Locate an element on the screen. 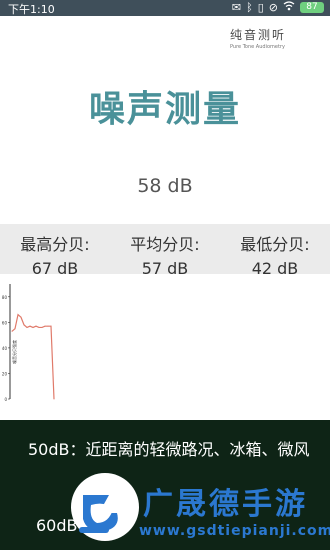 The width and height of the screenshot is (330, 550). chart-y-tick-label: 80 is located at coordinates (5, 297).